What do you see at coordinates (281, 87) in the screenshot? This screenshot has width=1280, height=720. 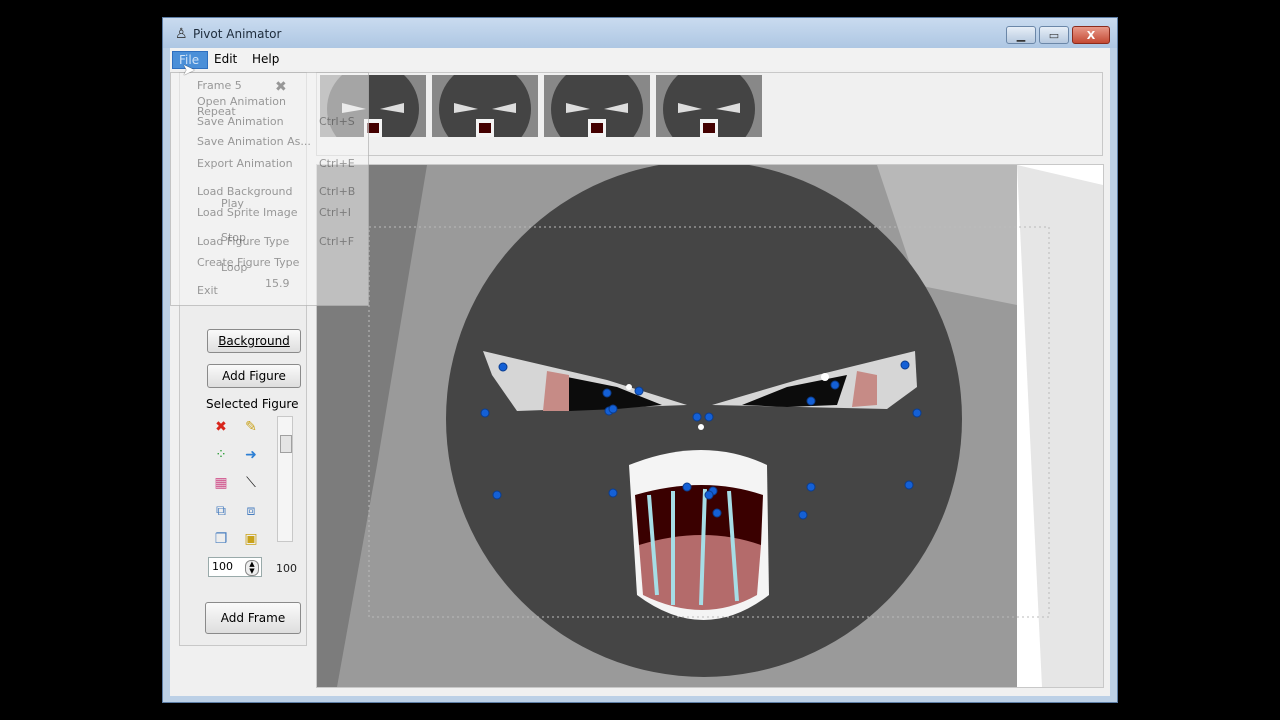 I see `ghost-close-icon: ✖` at bounding box center [281, 87].